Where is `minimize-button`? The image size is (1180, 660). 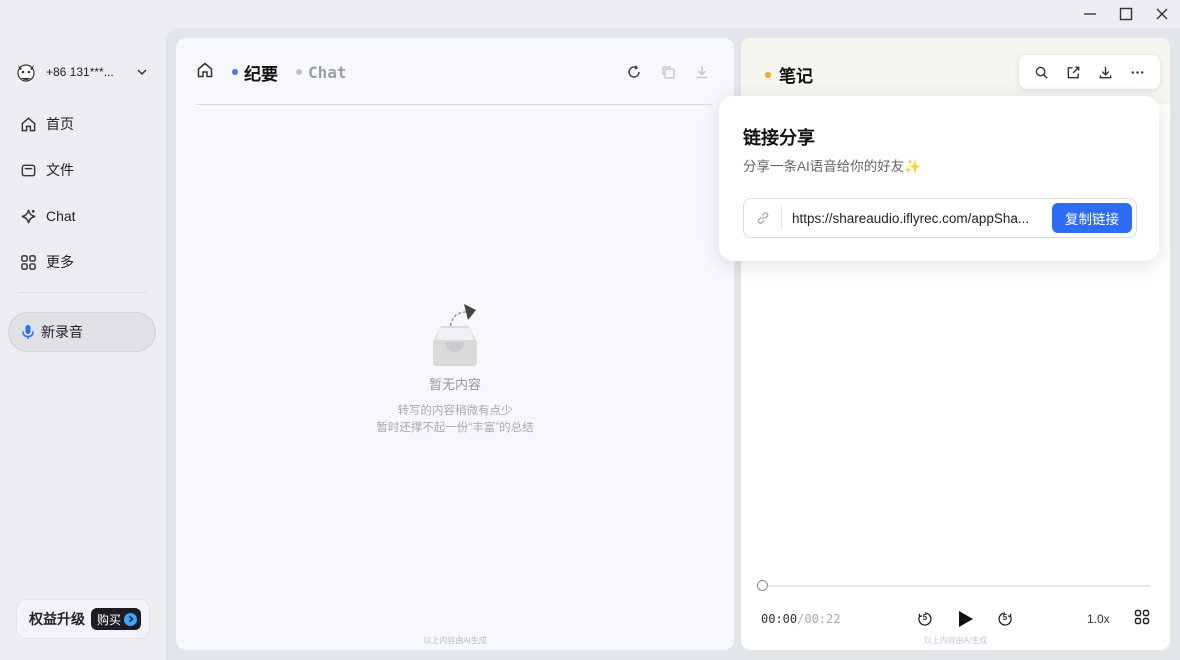 minimize-button is located at coordinates (1090, 14).